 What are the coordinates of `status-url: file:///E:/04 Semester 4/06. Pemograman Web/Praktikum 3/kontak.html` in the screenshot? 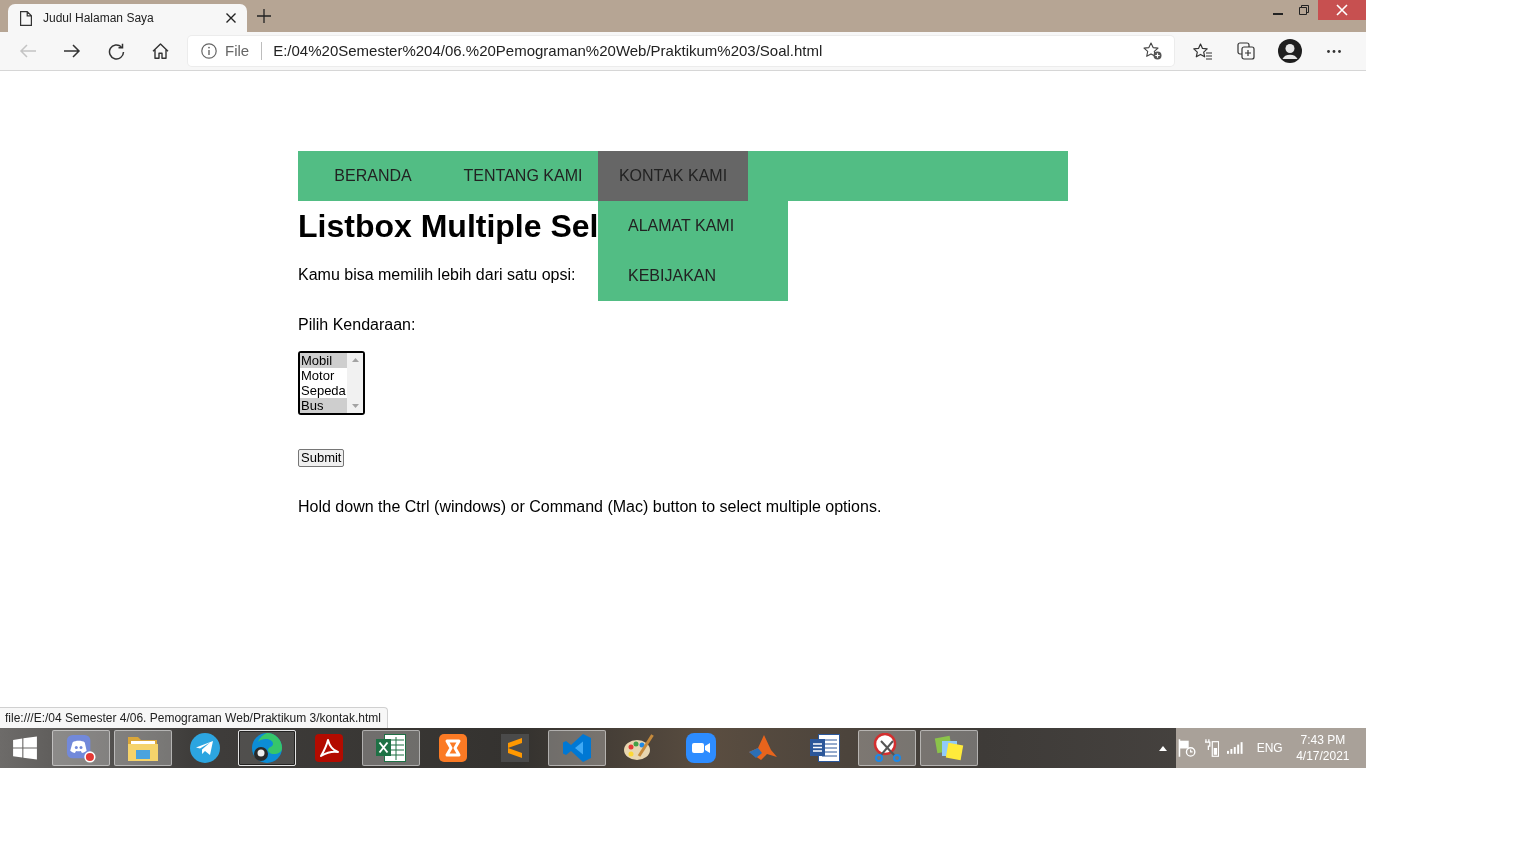 It's located at (194, 717).